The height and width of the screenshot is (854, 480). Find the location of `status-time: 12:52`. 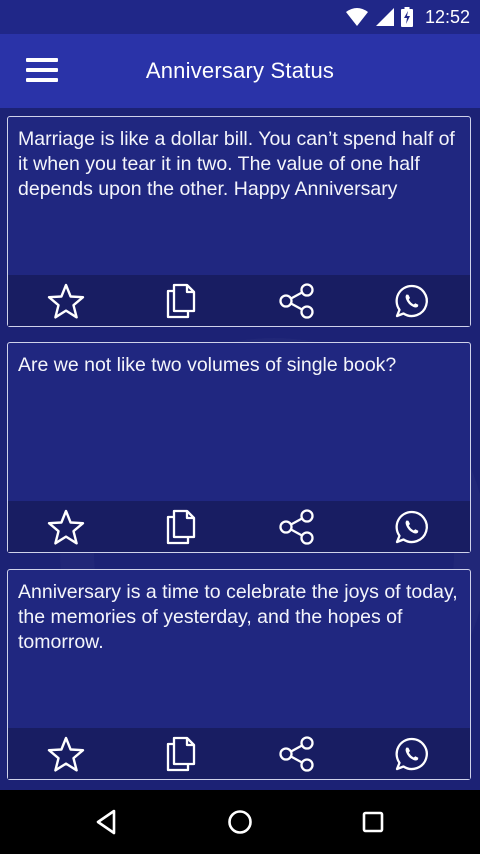

status-time: 12:52 is located at coordinates (447, 16).